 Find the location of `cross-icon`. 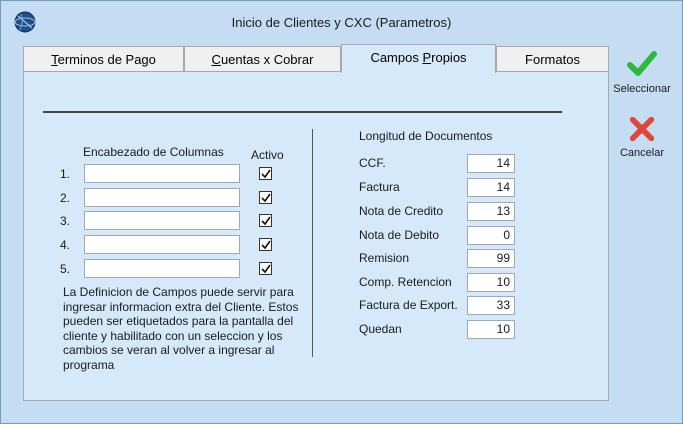

cross-icon is located at coordinates (642, 129).